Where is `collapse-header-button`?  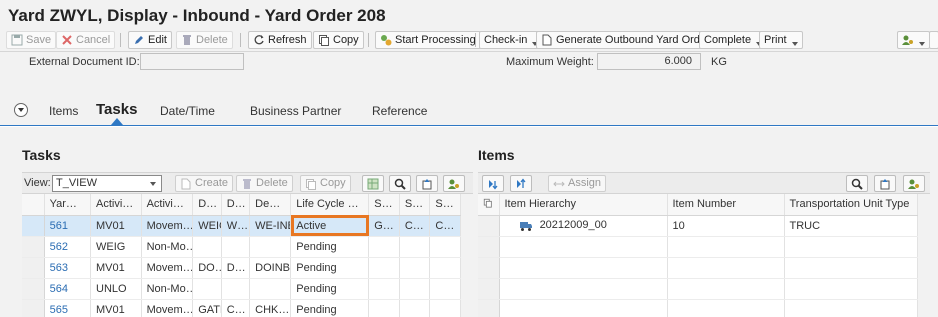
collapse-header-button is located at coordinates (21, 110).